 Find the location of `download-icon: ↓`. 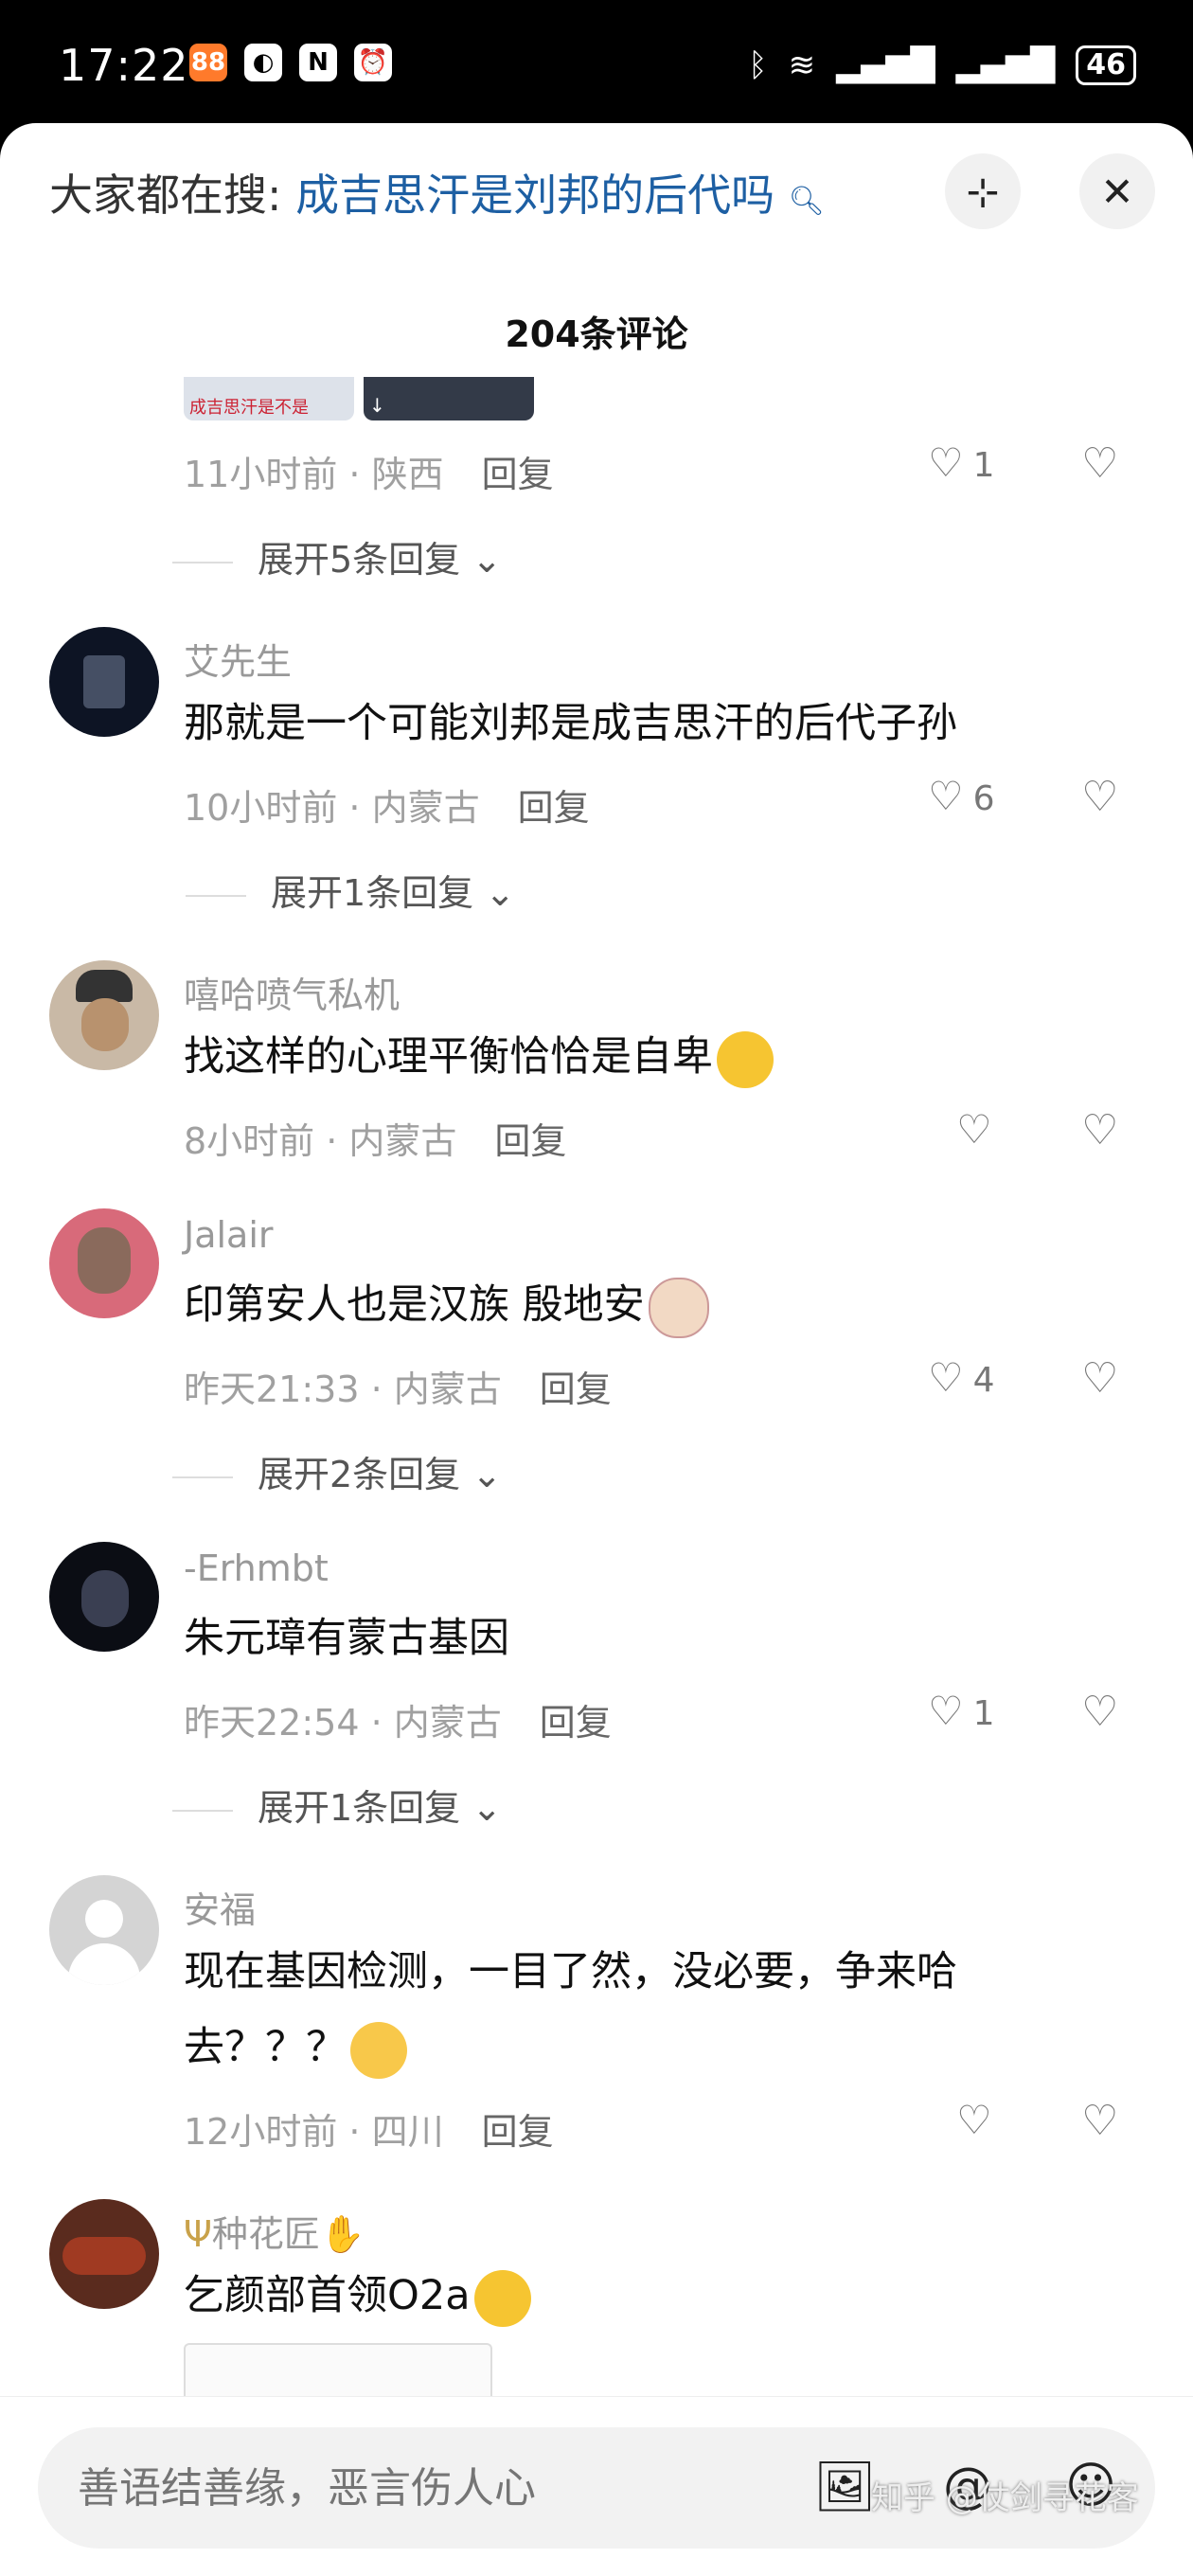

download-icon: ↓ is located at coordinates (377, 405).